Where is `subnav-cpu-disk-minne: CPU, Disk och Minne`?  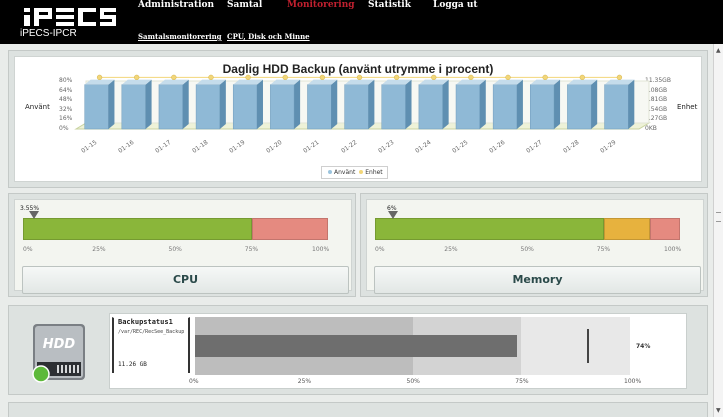
subnav-cpu-disk-minne: CPU, Disk och Minne is located at coordinates (268, 36).